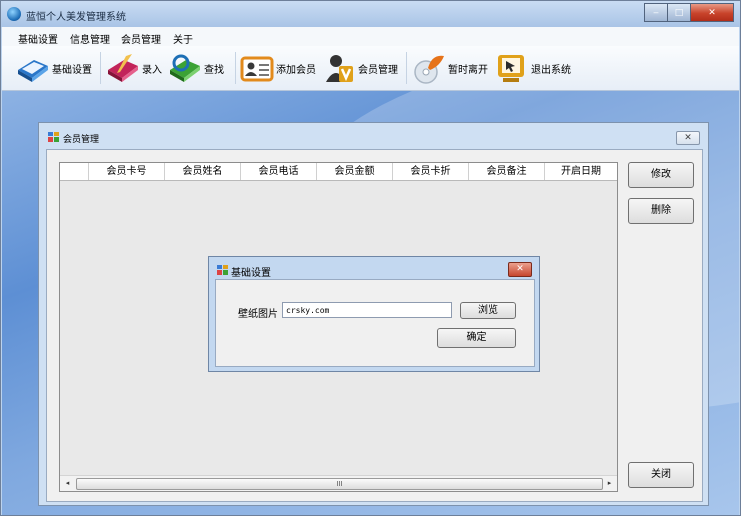  What do you see at coordinates (375, 323) in the screenshot?
I see `dialog-body: 壁纸图片 crsky.com 浏览 确定` at bounding box center [375, 323].